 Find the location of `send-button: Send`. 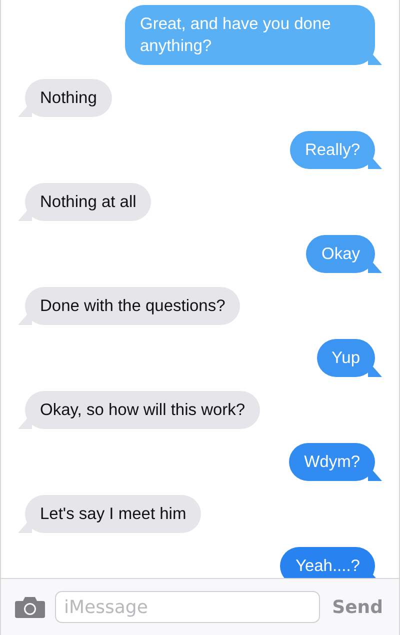

send-button: Send is located at coordinates (357, 607).